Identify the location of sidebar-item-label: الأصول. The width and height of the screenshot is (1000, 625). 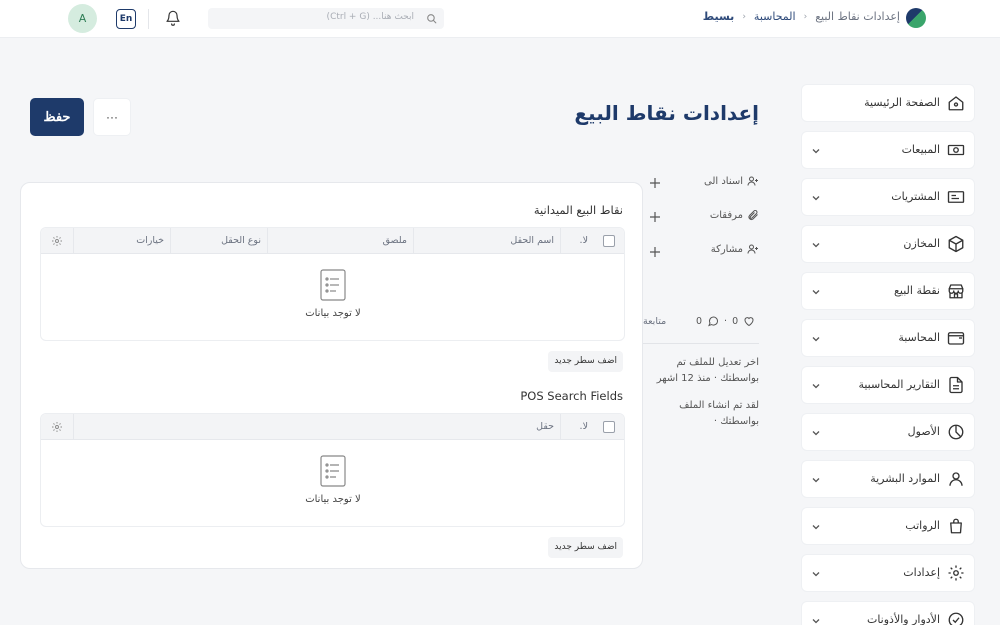
(923, 431).